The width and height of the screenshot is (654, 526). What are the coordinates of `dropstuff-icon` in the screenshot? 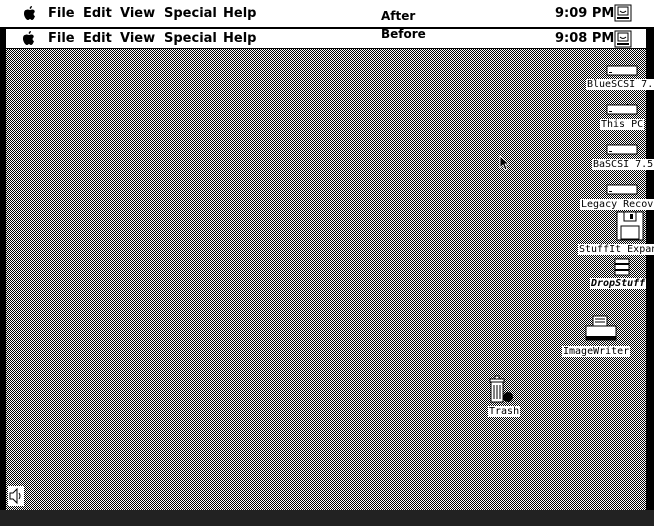 It's located at (622, 267).